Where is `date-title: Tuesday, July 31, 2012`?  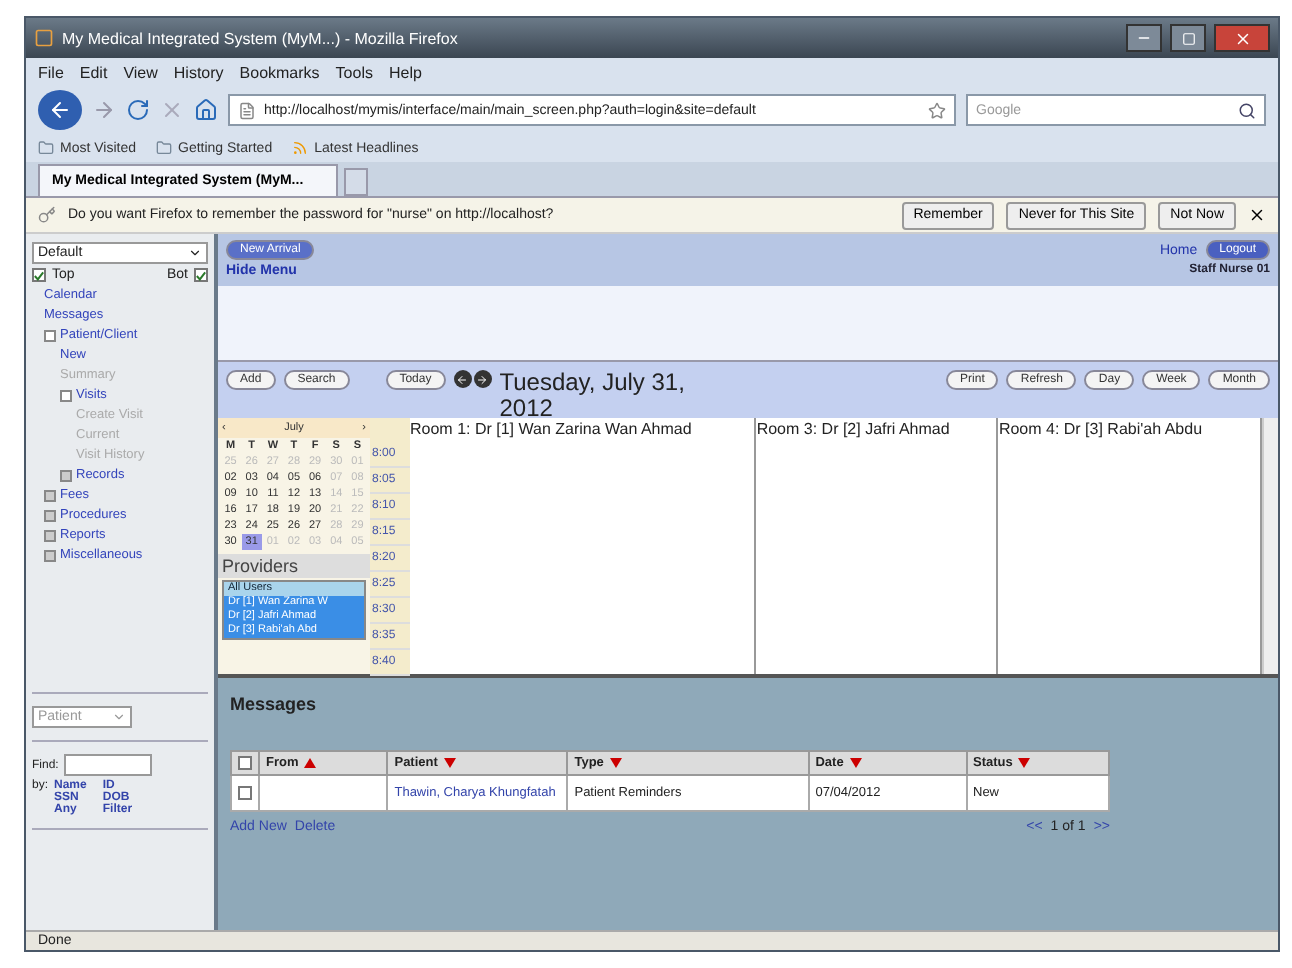
date-title: Tuesday, July 31, 2012 is located at coordinates (593, 396).